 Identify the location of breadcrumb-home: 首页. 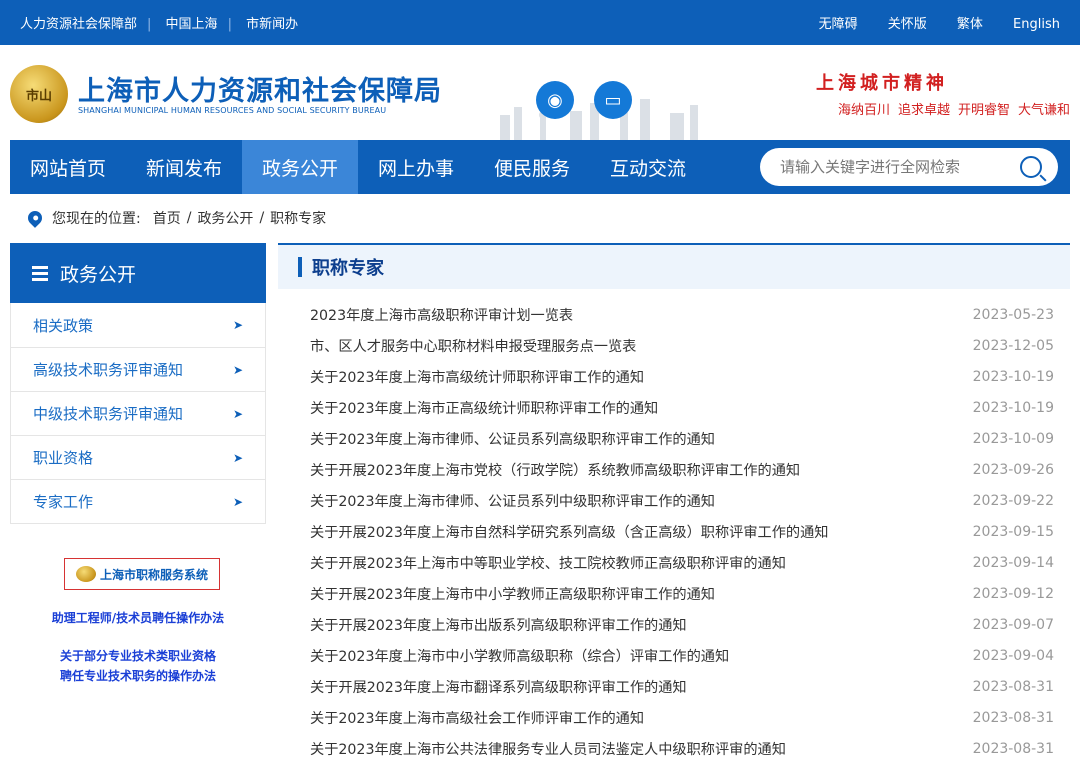
(167, 218).